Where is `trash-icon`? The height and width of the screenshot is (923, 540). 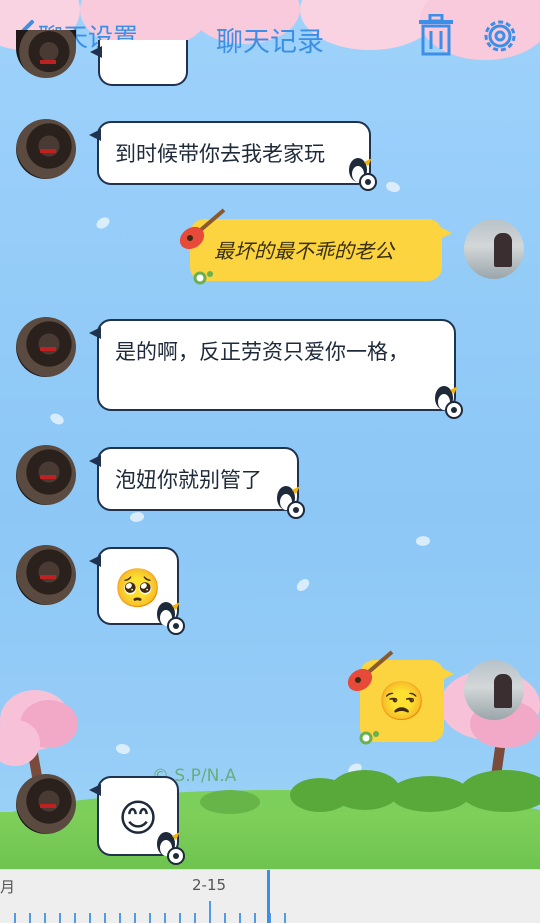 trash-icon is located at coordinates (436, 34).